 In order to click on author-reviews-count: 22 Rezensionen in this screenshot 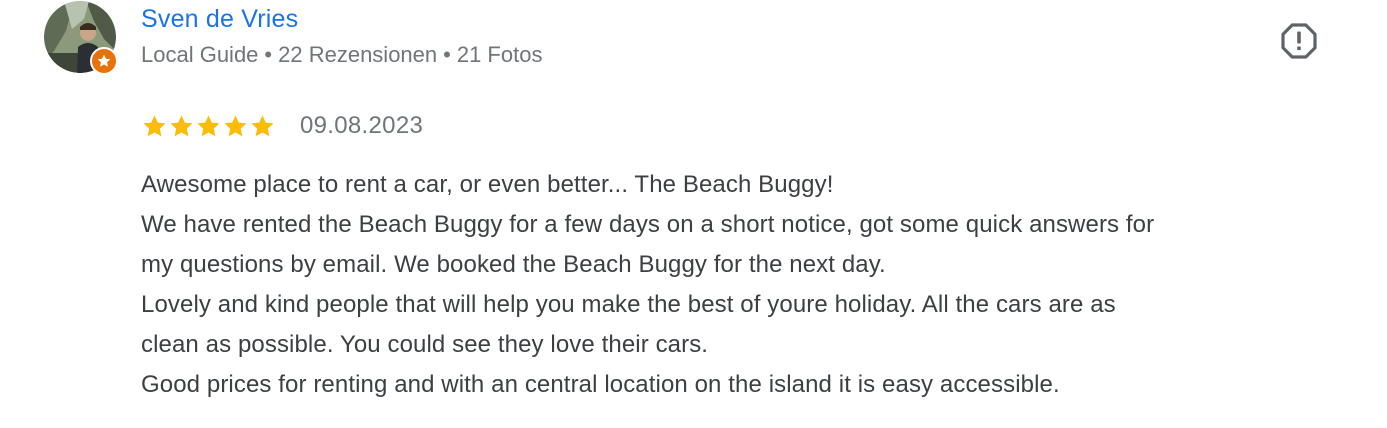, I will do `click(358, 54)`.